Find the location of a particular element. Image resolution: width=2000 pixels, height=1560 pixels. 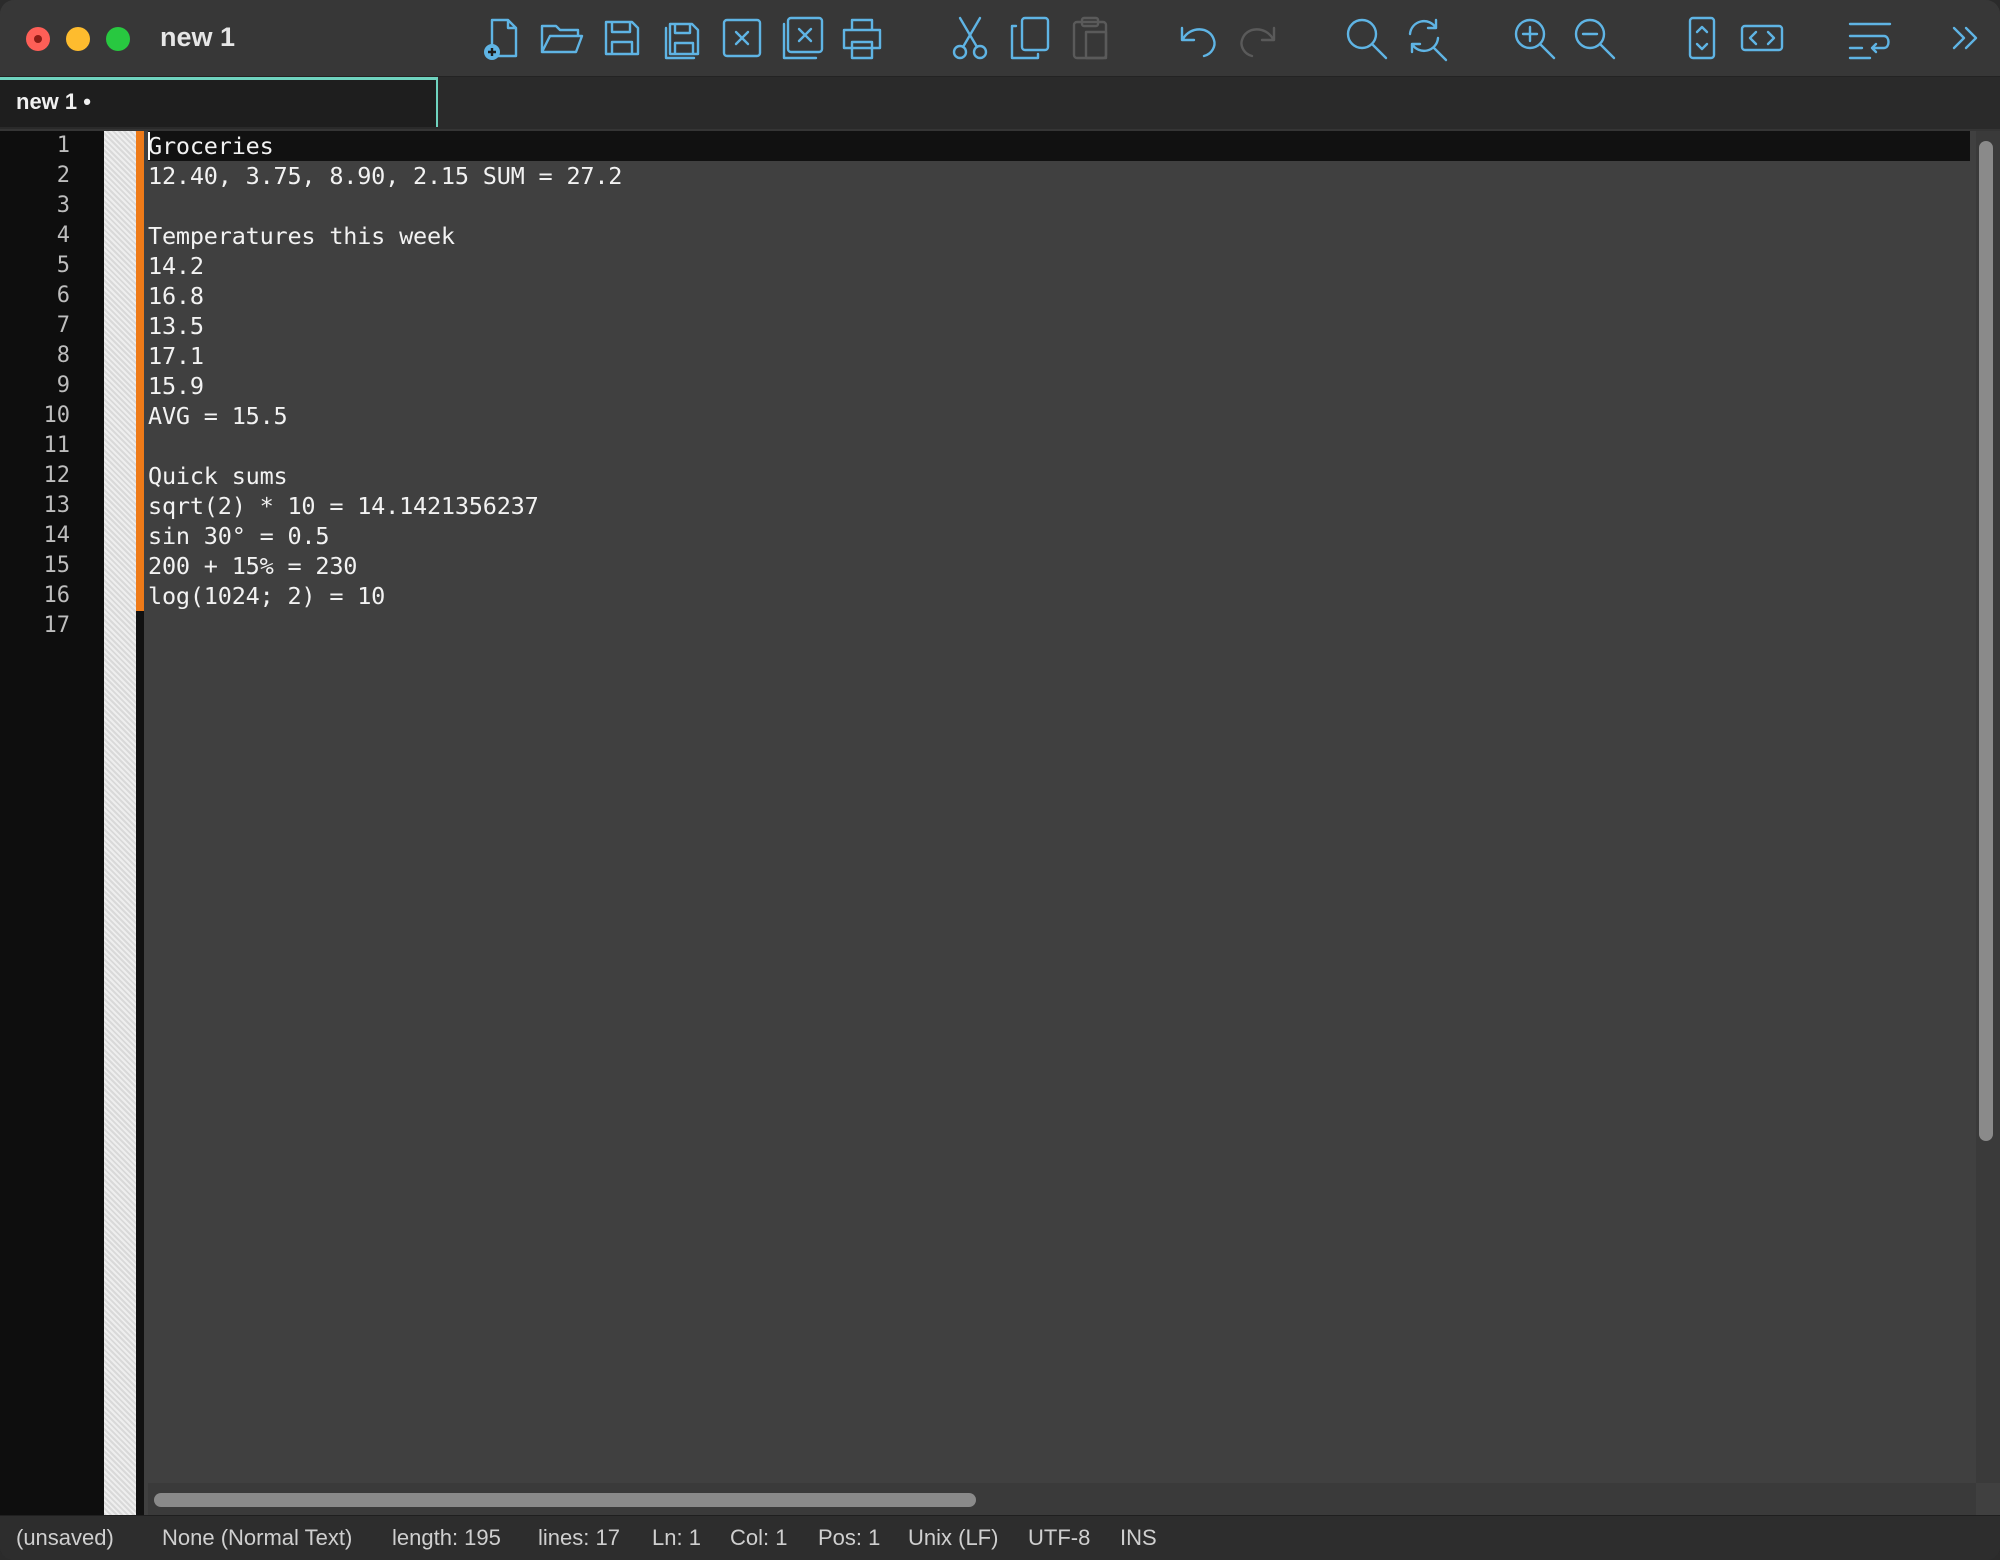

status-insert-mode: INS is located at coordinates (1138, 1538).